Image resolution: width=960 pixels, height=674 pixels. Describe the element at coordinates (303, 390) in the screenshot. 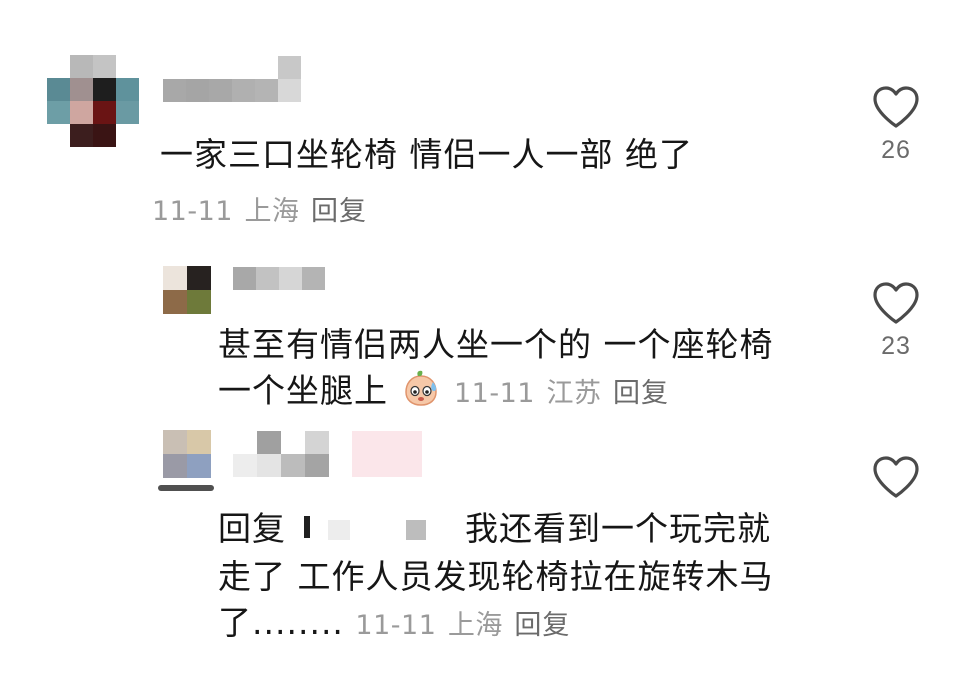

I see `comment-text-tail: 一个坐腿上` at that location.